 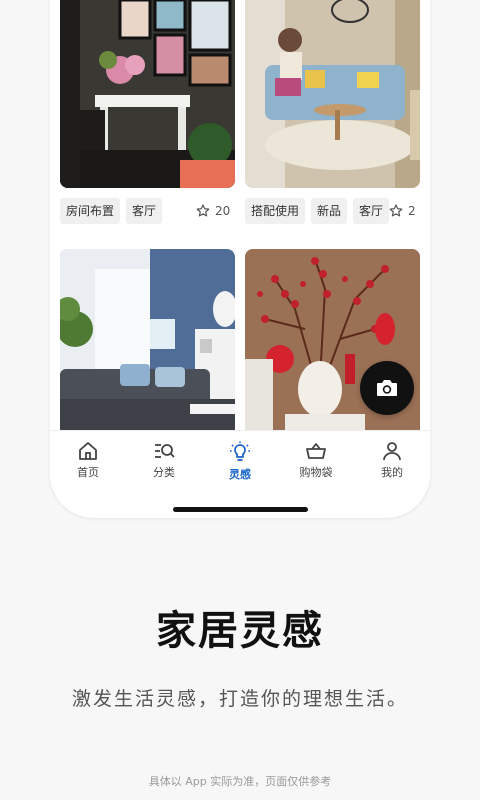 What do you see at coordinates (88, 472) in the screenshot?
I see `tab-label: 首页` at bounding box center [88, 472].